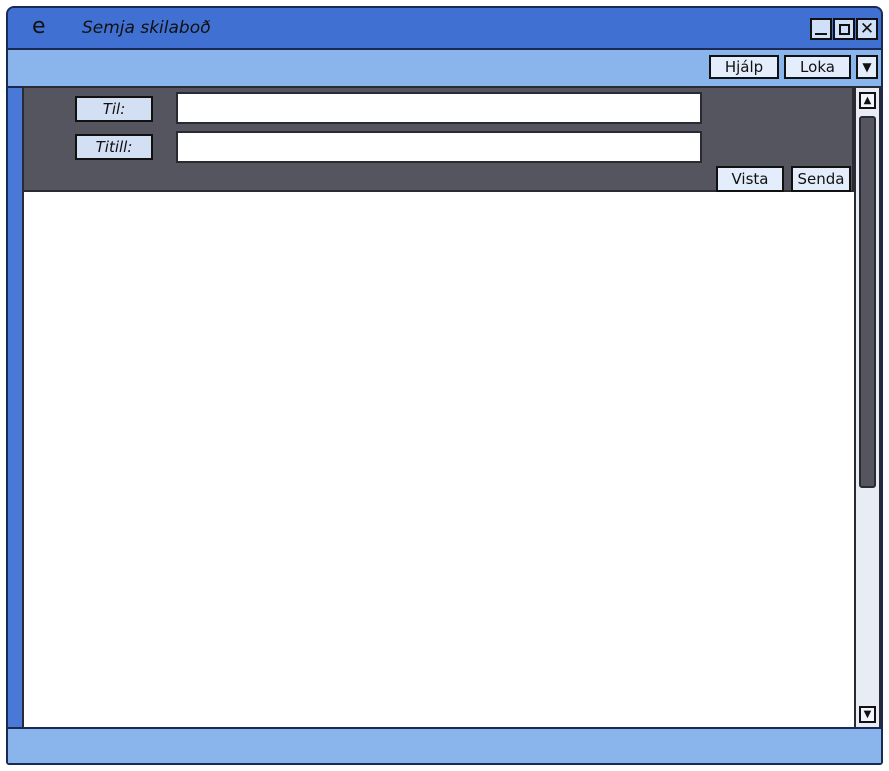 The height and width of the screenshot is (771, 889). What do you see at coordinates (146, 28) in the screenshot?
I see `window-title: Semja skilaboð` at bounding box center [146, 28].